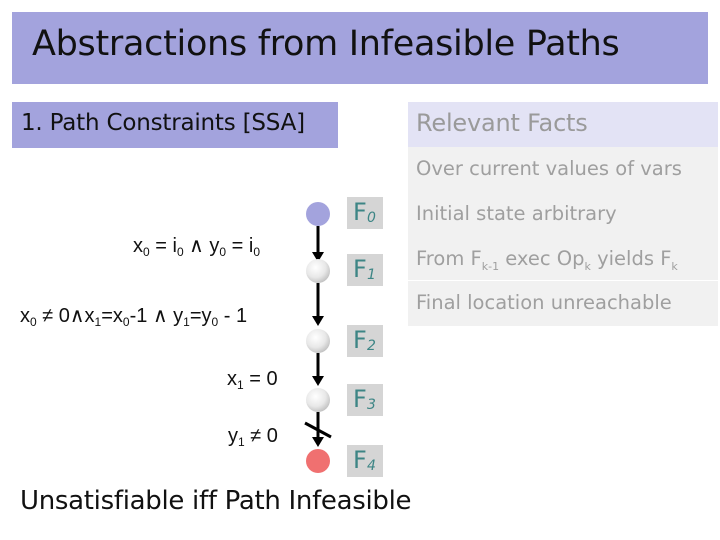  Describe the element at coordinates (318, 271) in the screenshot. I see `node-f1` at that location.